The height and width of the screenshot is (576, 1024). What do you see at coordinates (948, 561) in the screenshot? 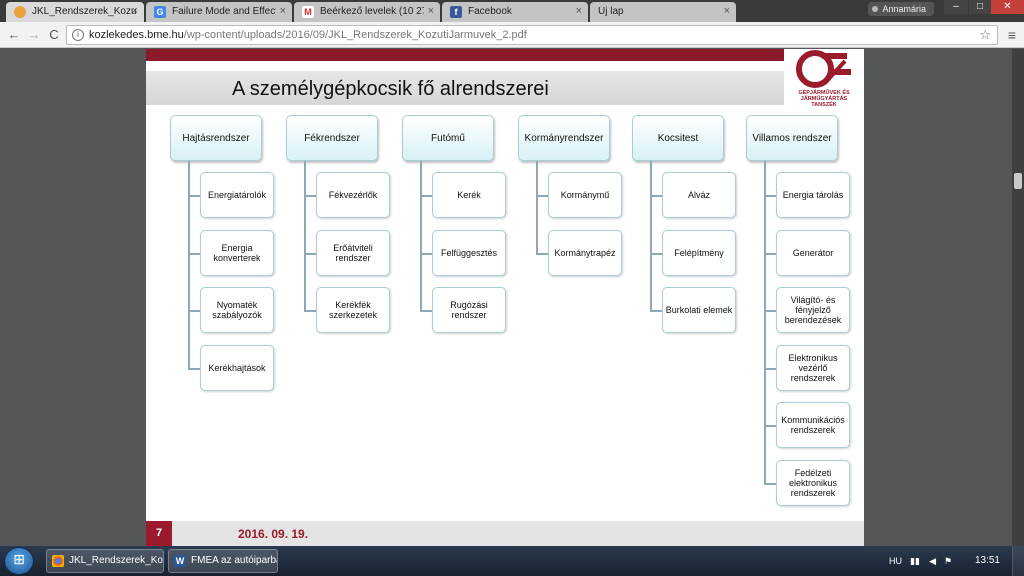
I see `flag-icon: ⚑` at bounding box center [948, 561].